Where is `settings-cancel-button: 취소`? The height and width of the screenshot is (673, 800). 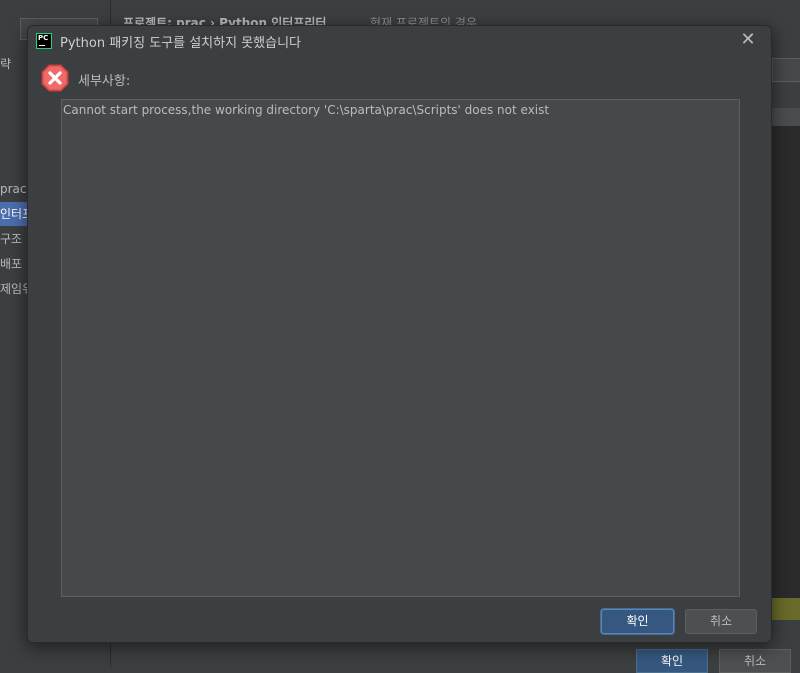
settings-cancel-button: 취소 is located at coordinates (755, 661).